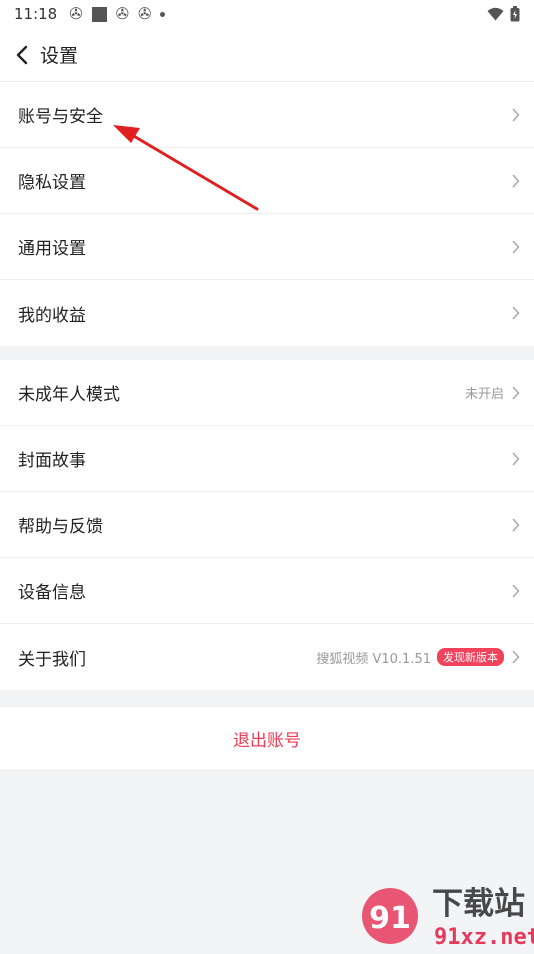 The width and height of the screenshot is (534, 954). I want to click on back-button, so click(22, 55).